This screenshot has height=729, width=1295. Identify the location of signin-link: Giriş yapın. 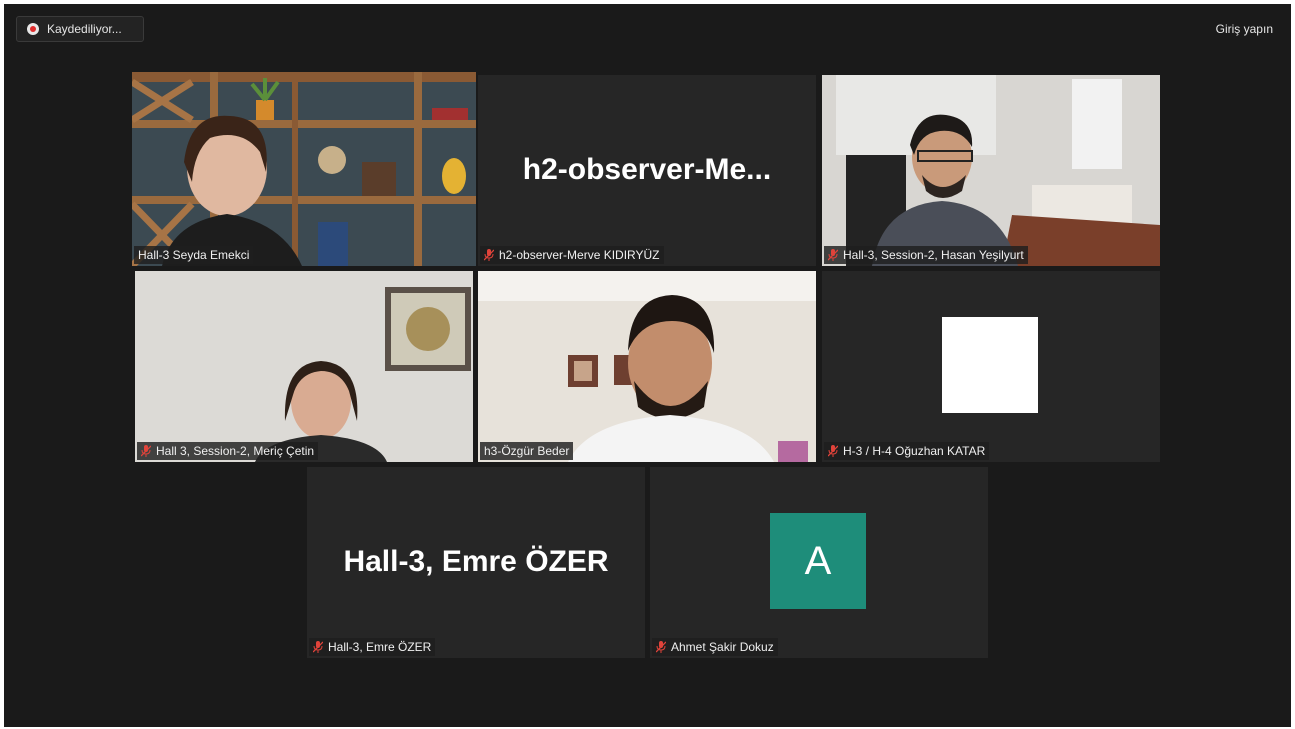
(1244, 29).